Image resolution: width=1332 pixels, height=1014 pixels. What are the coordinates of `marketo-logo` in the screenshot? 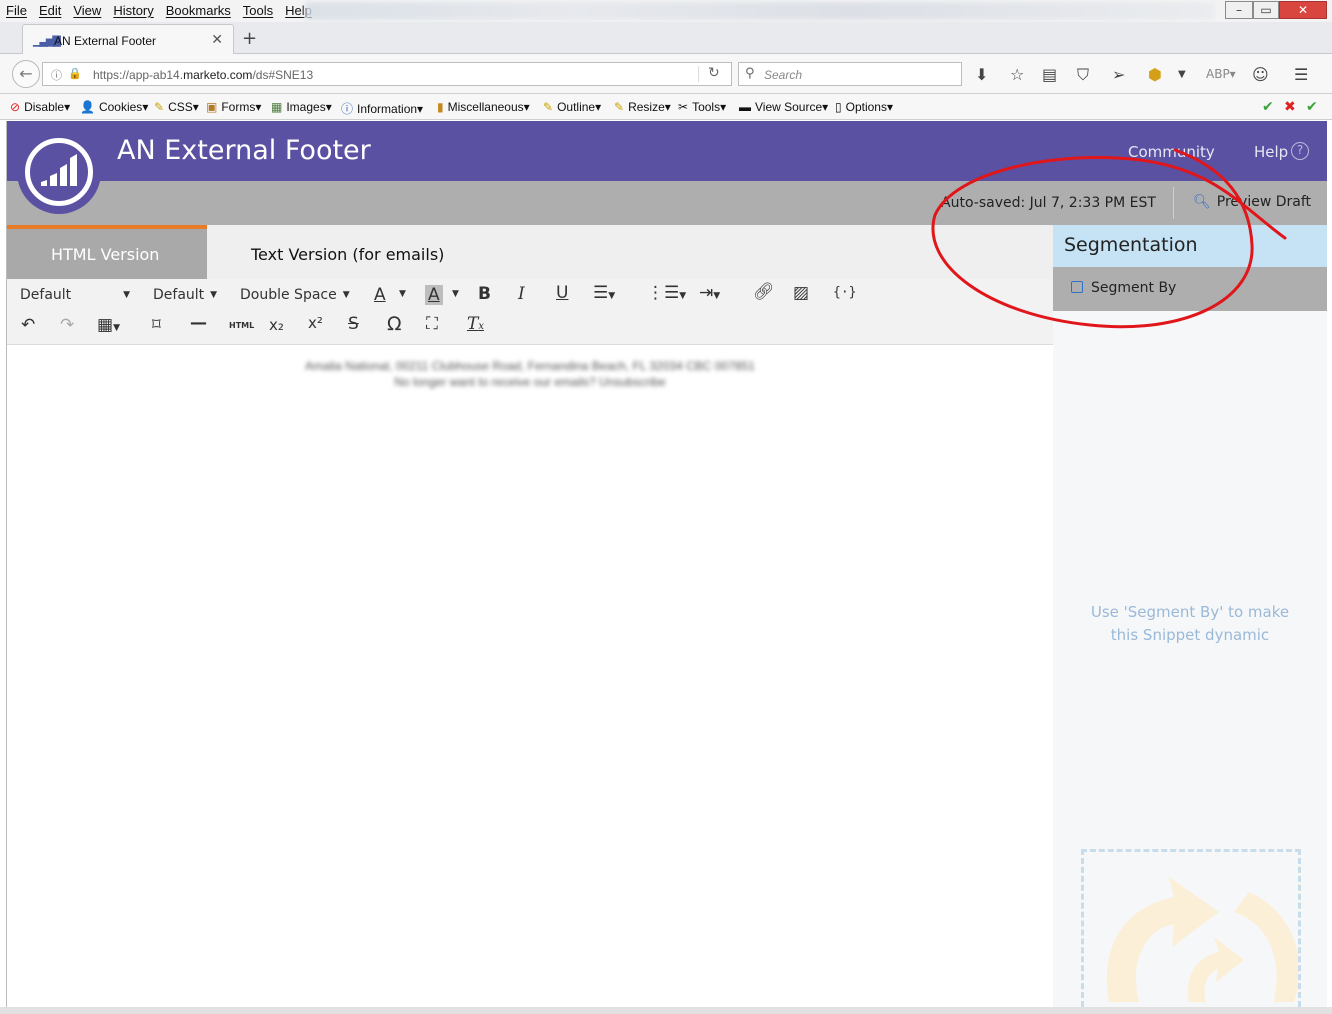 It's located at (59, 172).